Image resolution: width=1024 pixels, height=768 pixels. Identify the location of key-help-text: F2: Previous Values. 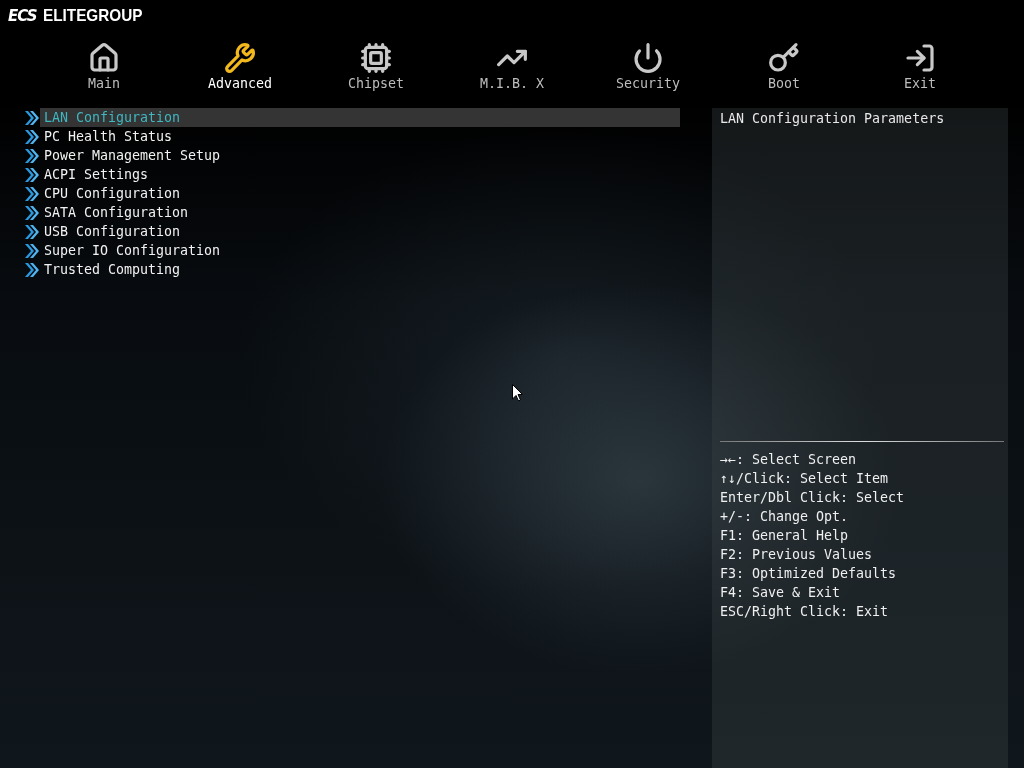
(797, 555).